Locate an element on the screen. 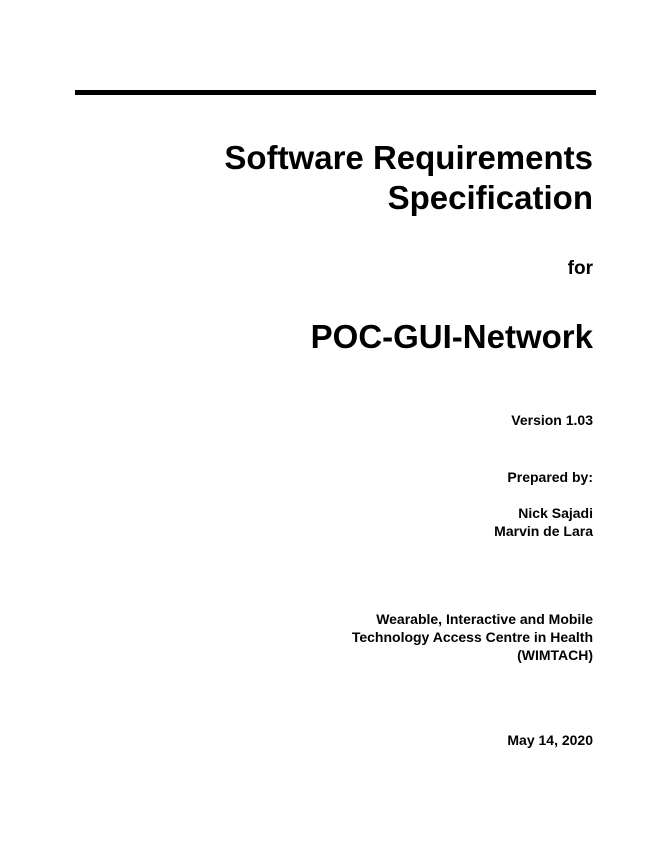 Image resolution: width=670 pixels, height=868 pixels. document-date: May 14, 2020 is located at coordinates (550, 740).